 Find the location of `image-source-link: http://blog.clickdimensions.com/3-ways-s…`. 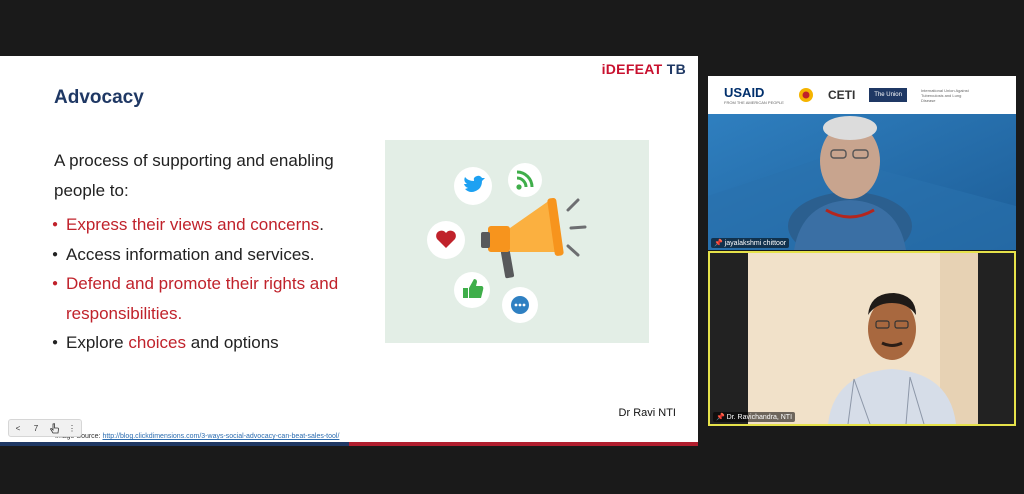

image-source-link: http://blog.clickdimensions.com/3-ways-s… is located at coordinates (220, 436).